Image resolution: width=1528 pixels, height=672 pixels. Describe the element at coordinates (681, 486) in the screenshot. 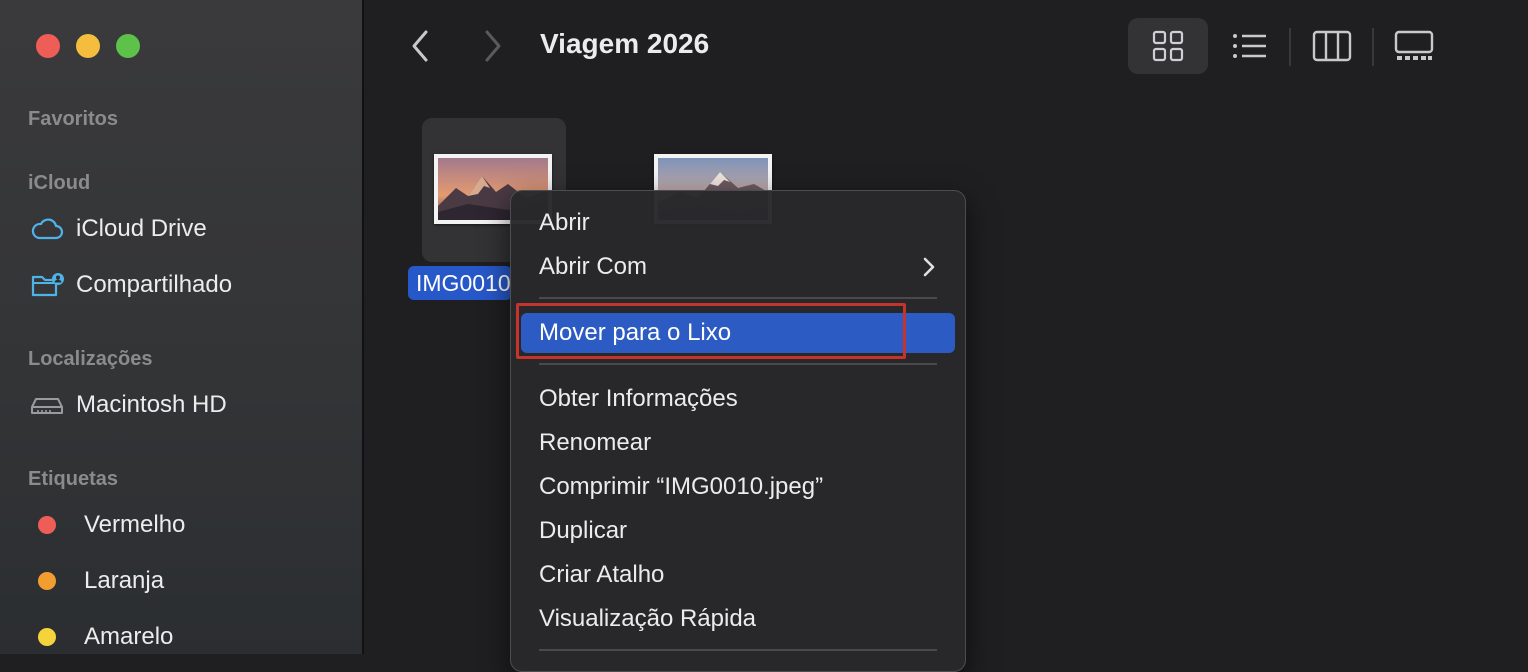

I see `menu-item-label: Comprimir “IMG0010.jpeg”` at that location.